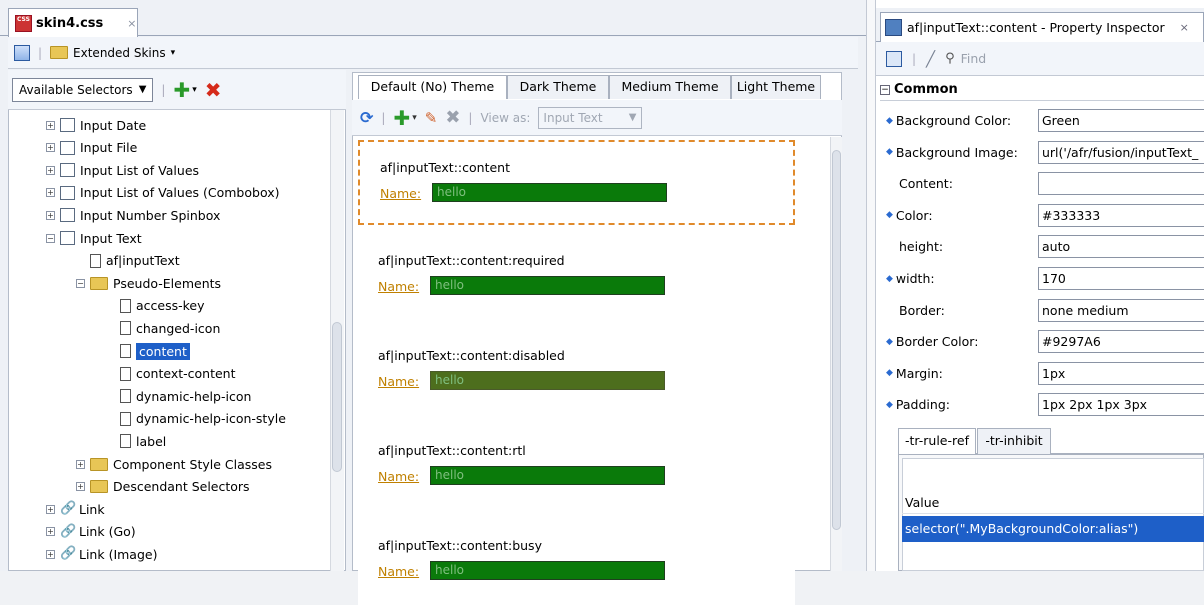 The height and width of the screenshot is (605, 1204). What do you see at coordinates (181, 90) in the screenshot?
I see `add-selector-icon: ✚` at bounding box center [181, 90].